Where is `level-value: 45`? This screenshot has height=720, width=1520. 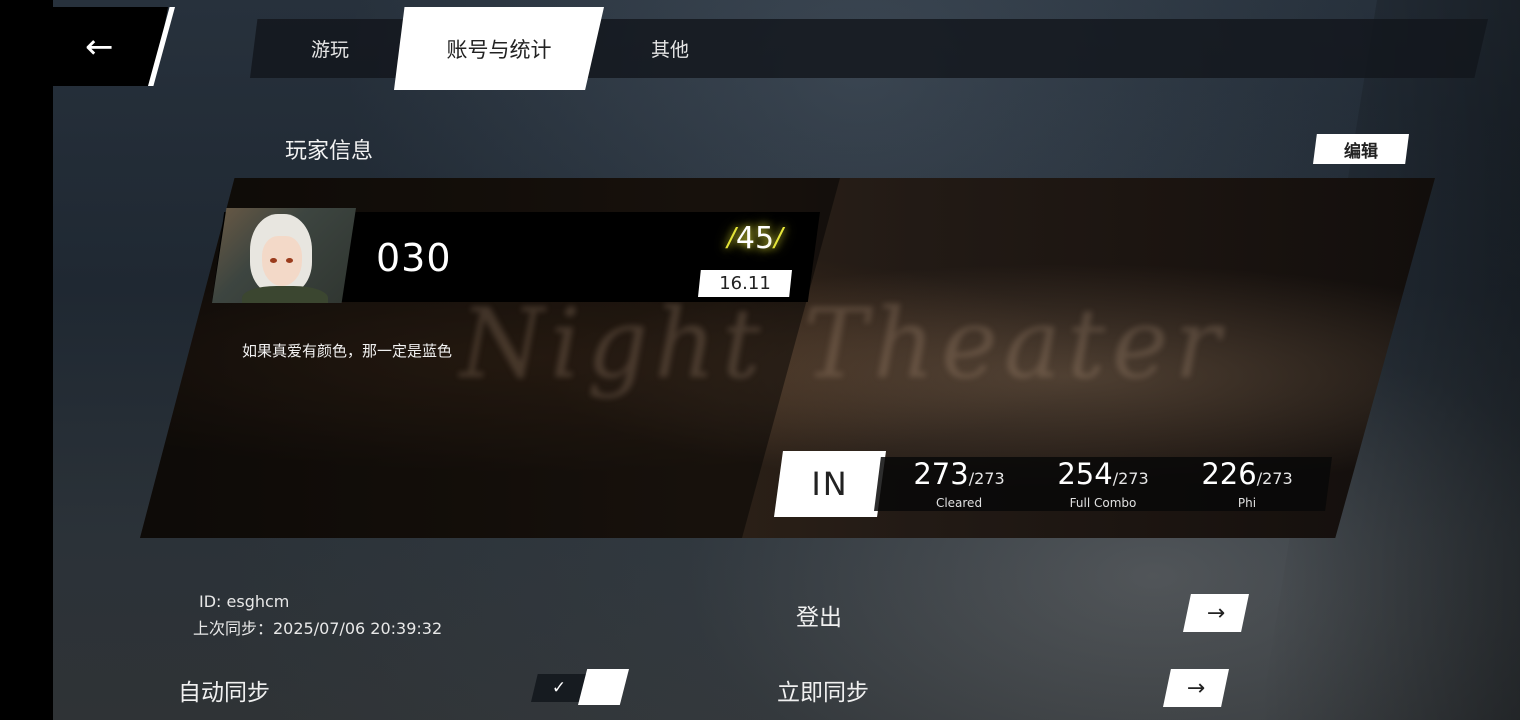 level-value: 45 is located at coordinates (755, 238).